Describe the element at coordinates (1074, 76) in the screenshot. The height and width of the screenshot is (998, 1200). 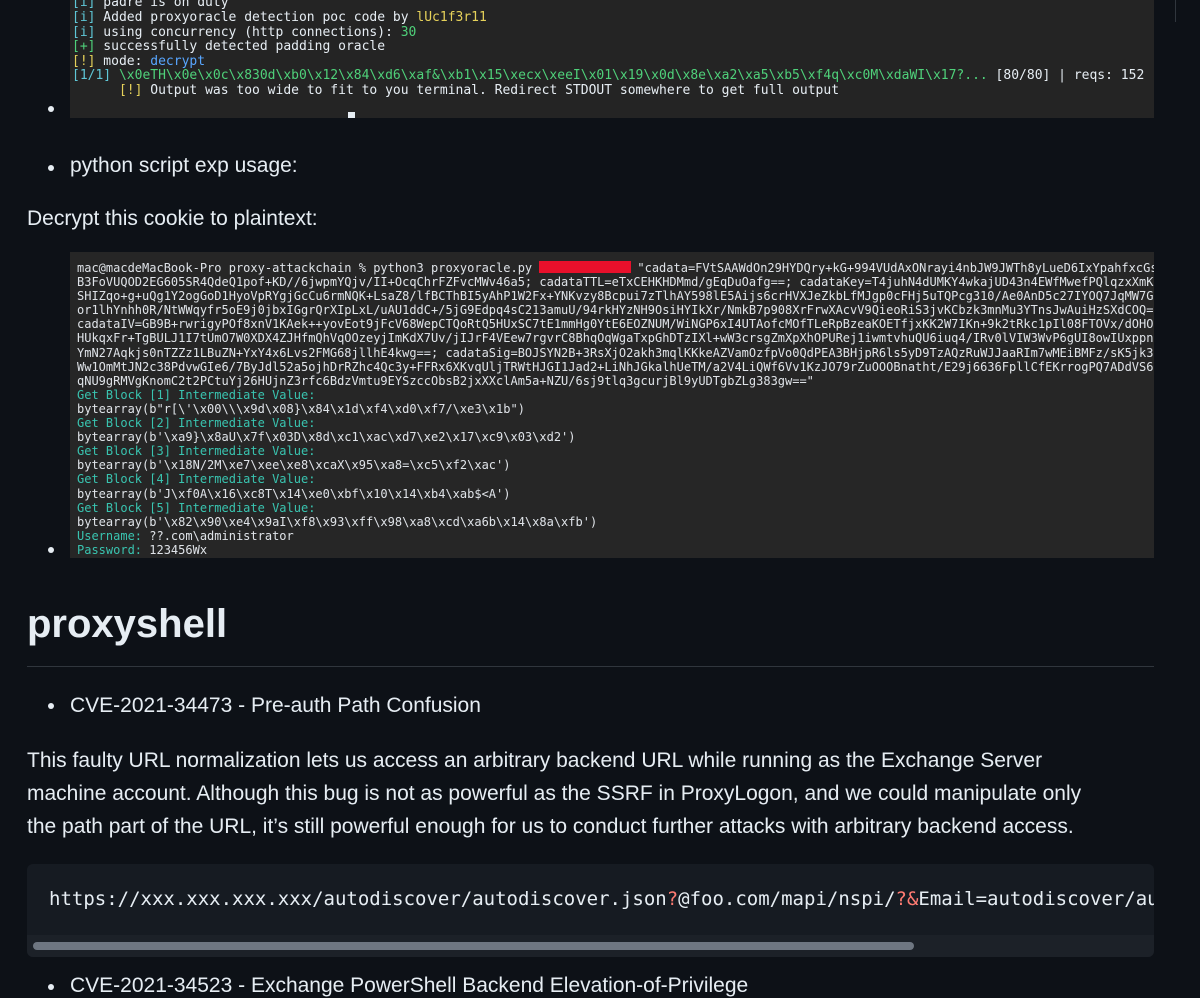
I see `progress-stats: [80/80] | reqs: 152 (21/sec)` at that location.